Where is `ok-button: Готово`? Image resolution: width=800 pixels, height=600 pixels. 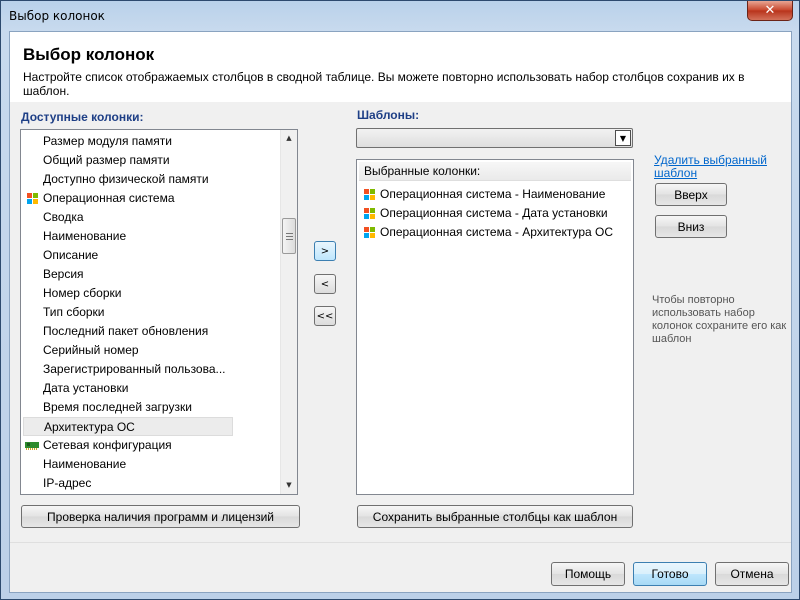 ok-button: Готово is located at coordinates (670, 574).